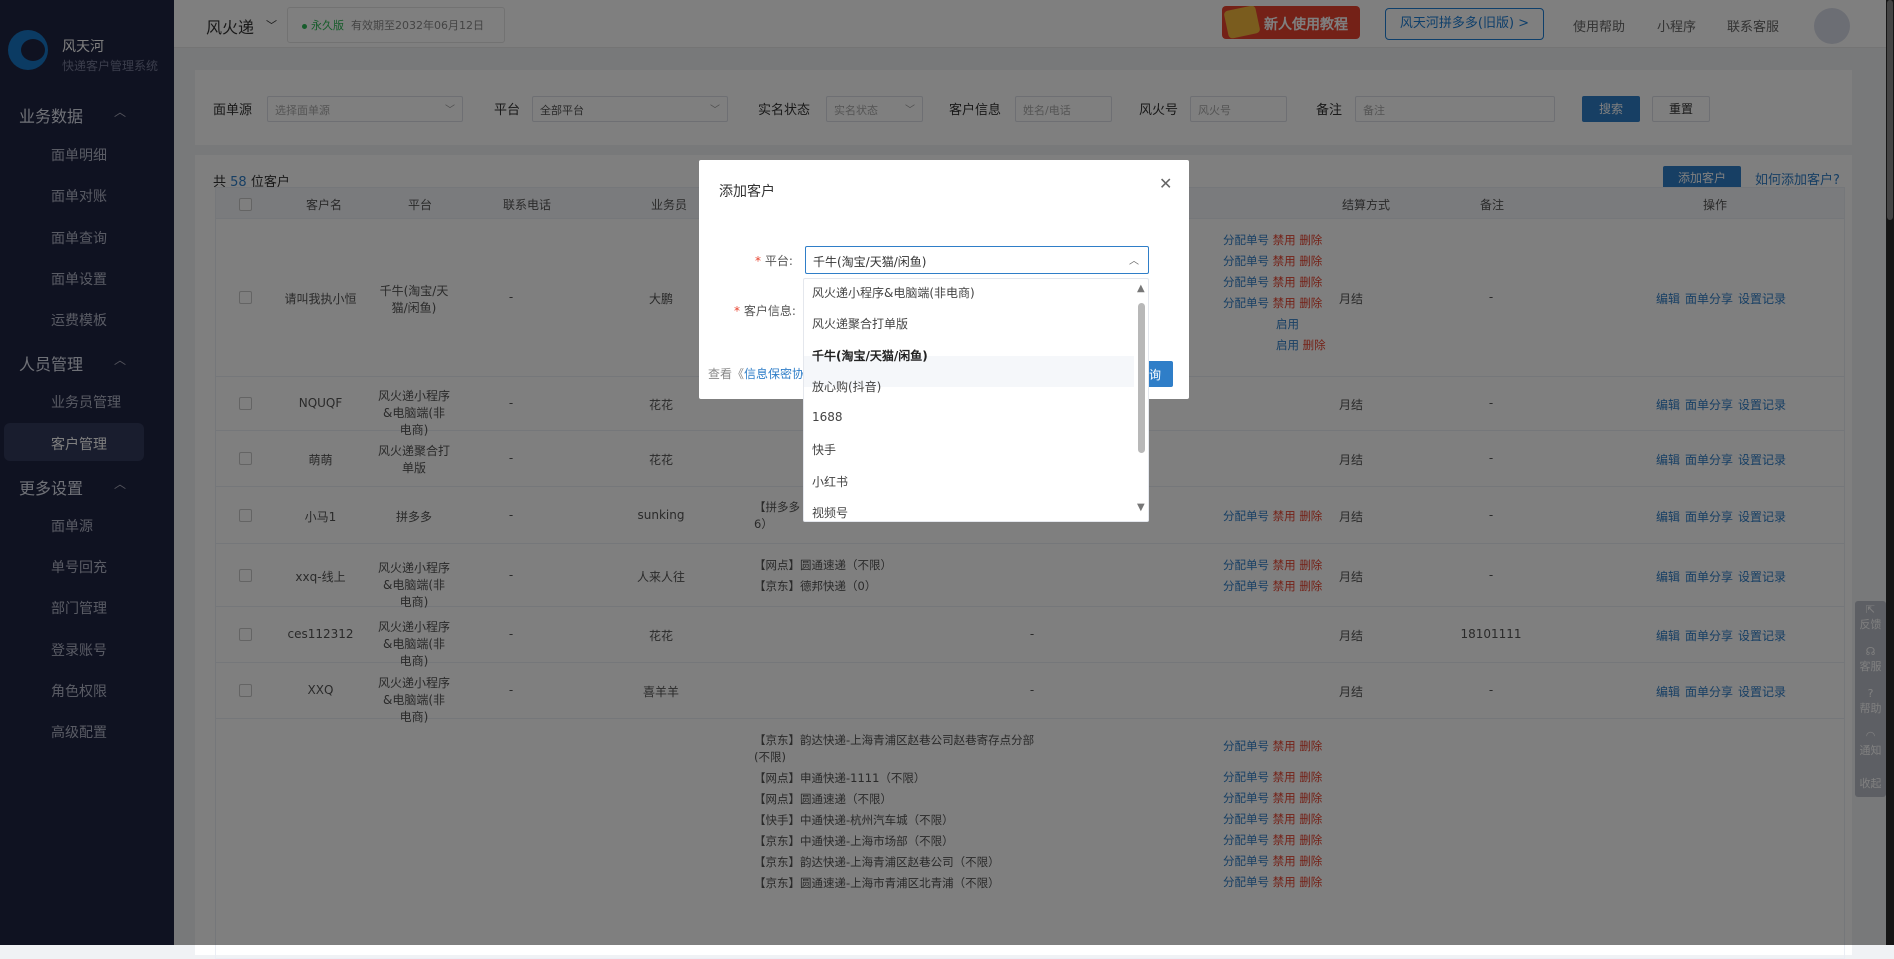  Describe the element at coordinates (860, 323) in the screenshot. I see `dropdown-option: 风火递聚合打单版` at that location.